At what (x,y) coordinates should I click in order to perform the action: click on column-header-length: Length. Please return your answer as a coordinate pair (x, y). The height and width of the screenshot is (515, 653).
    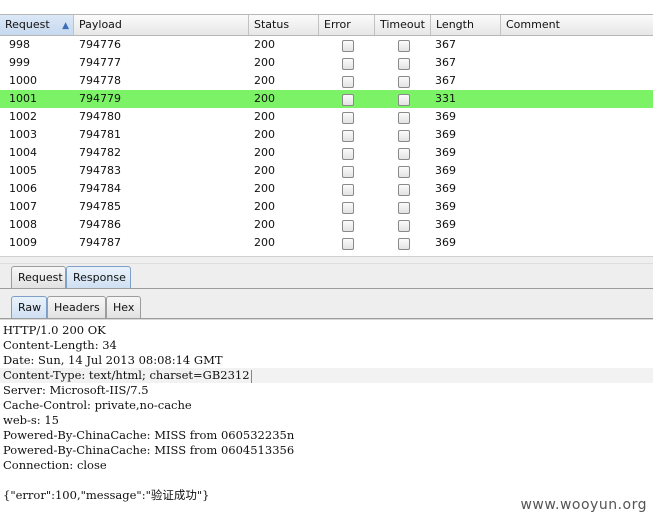
    Looking at the image, I should click on (466, 25).